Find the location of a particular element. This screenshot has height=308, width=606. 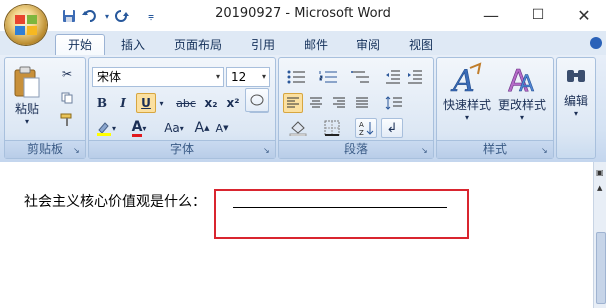

font-color-letter: A is located at coordinates (137, 127).